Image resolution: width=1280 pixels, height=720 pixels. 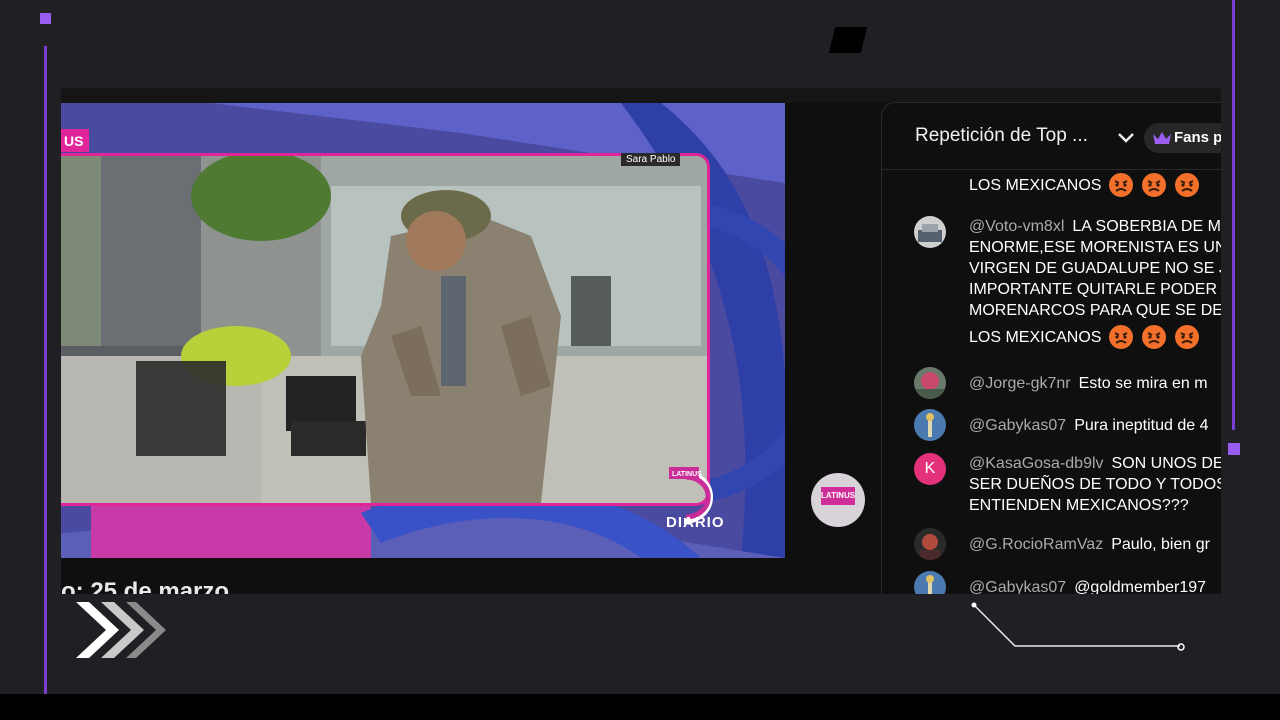 What do you see at coordinates (121, 630) in the screenshot?
I see `chevron-arrows-icon` at bounding box center [121, 630].